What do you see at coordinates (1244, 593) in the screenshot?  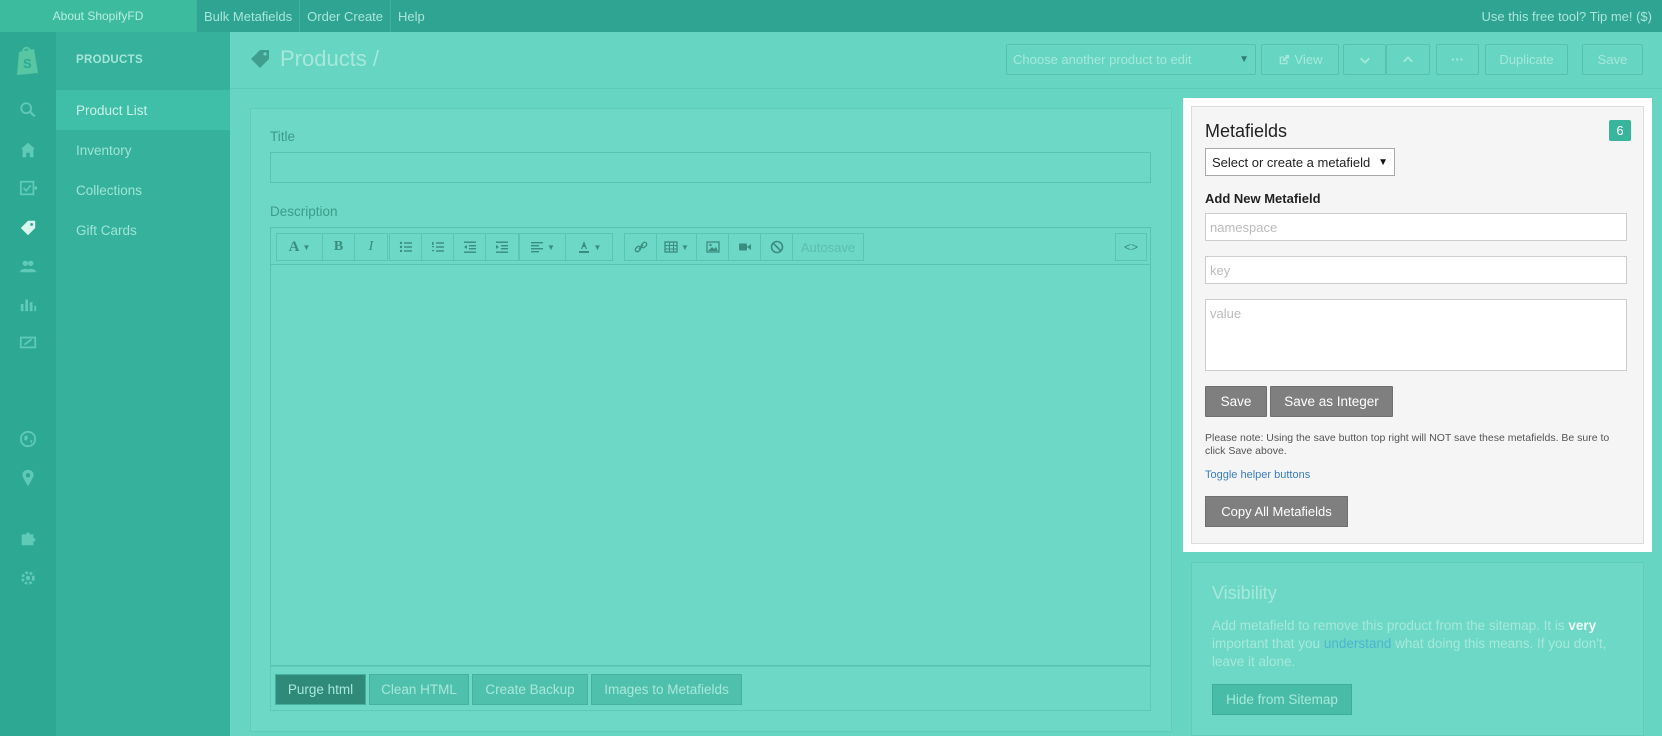 I see `visibility-title: Visibility` at bounding box center [1244, 593].